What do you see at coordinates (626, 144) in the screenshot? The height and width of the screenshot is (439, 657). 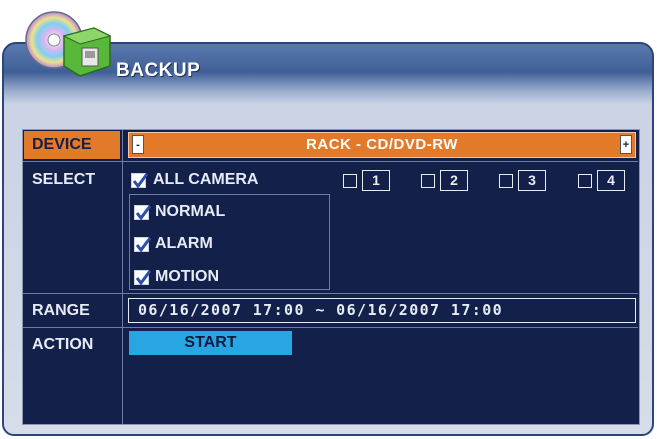 I see `device-next-button: +` at bounding box center [626, 144].